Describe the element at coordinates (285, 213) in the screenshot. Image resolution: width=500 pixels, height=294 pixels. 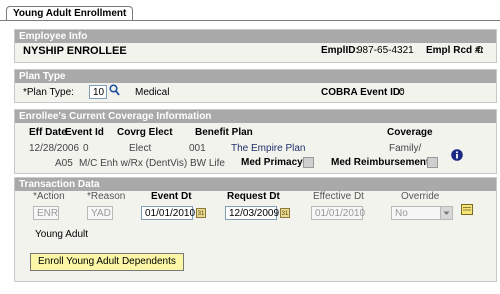
I see `request-dt-calendar-icon: 31` at that location.